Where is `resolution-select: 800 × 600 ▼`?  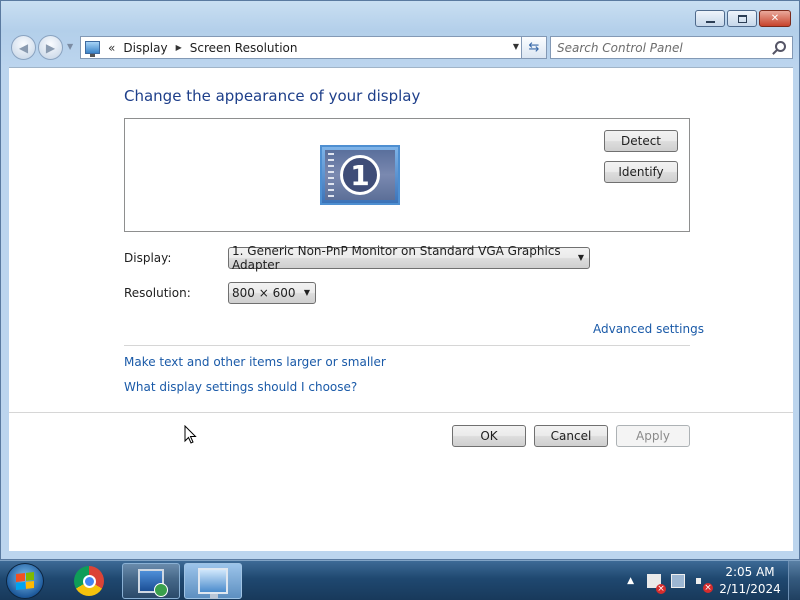 resolution-select: 800 × 600 ▼ is located at coordinates (272, 293).